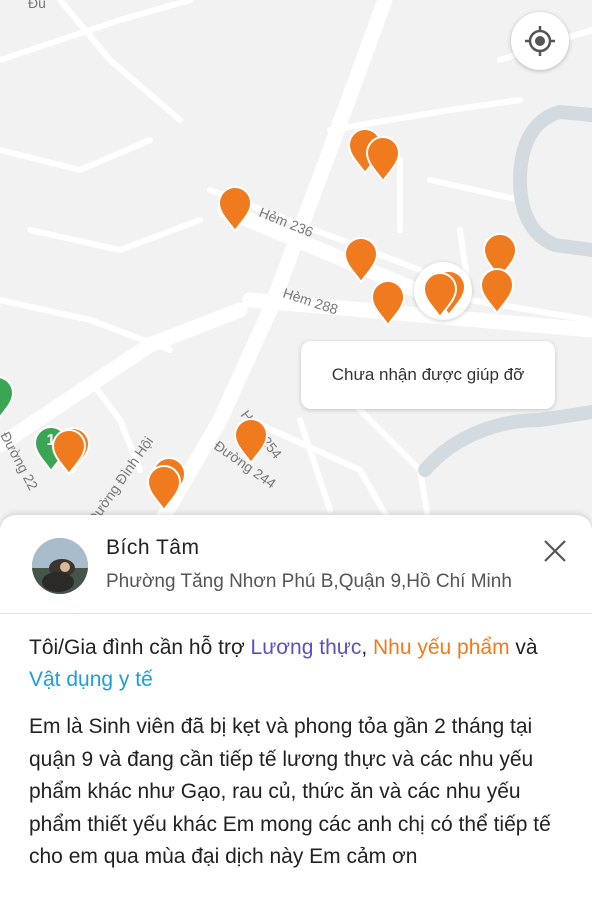 Image resolution: width=592 pixels, height=911 pixels. I want to click on crosshair-icon, so click(540, 41).